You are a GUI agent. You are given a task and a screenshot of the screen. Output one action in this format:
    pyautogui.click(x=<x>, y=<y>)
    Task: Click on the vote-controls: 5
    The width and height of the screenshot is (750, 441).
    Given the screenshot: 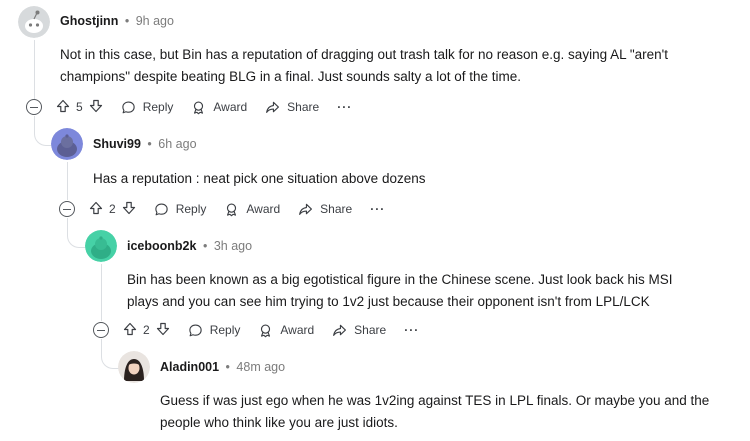 What is the action you would take?
    pyautogui.click(x=79, y=107)
    